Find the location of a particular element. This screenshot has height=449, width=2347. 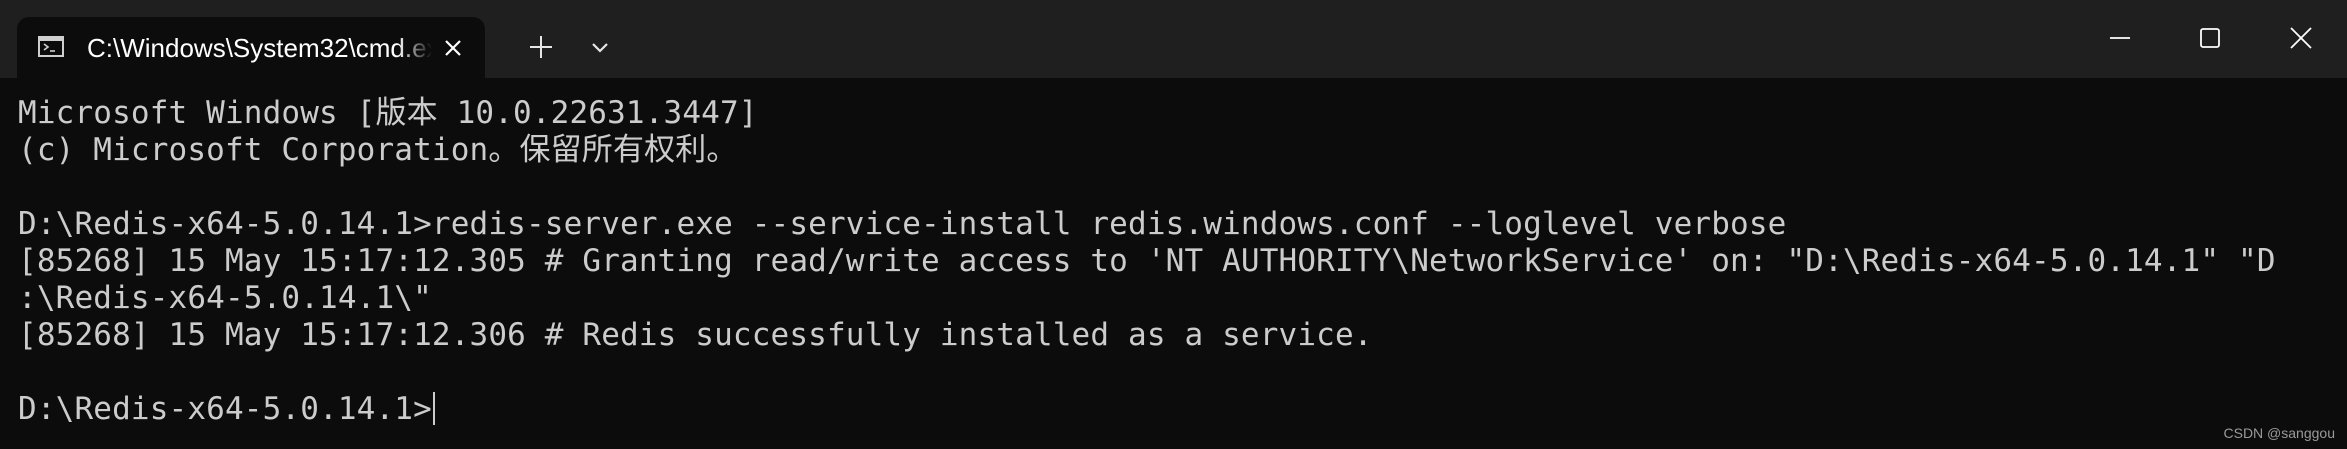

output-line: :\Redis-x64-5.0.14.1\" is located at coordinates (225, 298).